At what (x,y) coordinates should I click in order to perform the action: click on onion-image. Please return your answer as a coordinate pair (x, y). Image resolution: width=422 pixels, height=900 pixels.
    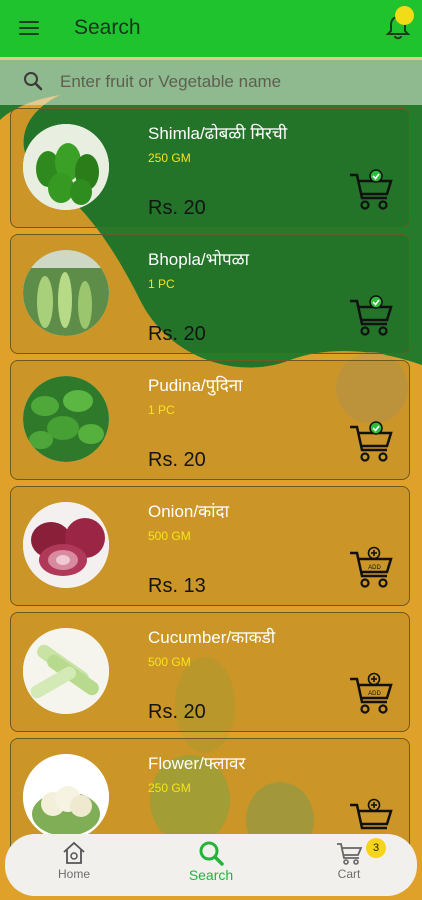
    Looking at the image, I should click on (66, 545).